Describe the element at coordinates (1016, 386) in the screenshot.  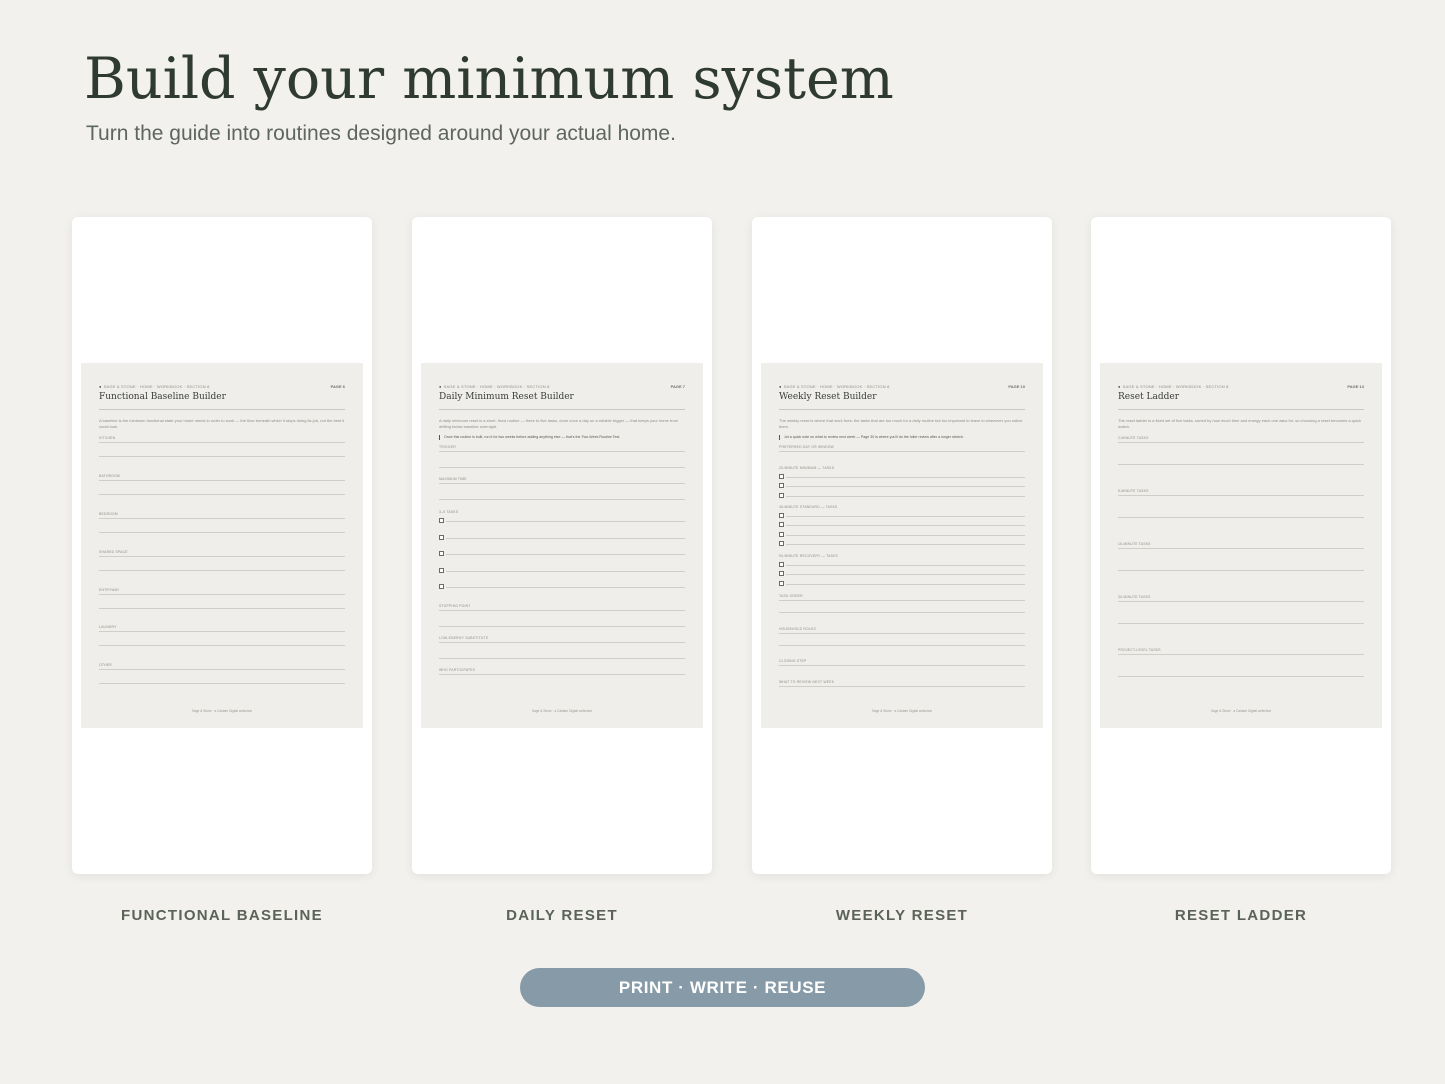
I see `page-number: PAGE 10` at that location.